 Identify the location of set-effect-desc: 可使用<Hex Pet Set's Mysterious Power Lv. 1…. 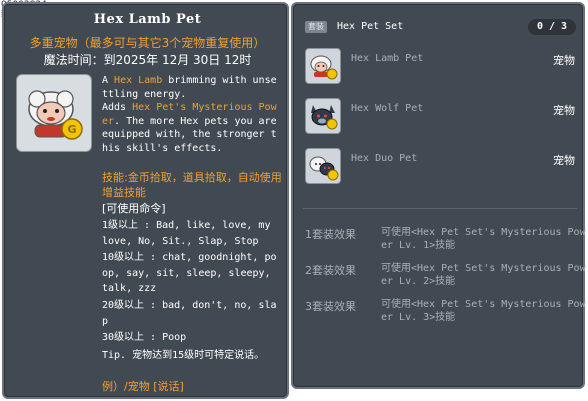
(483, 239).